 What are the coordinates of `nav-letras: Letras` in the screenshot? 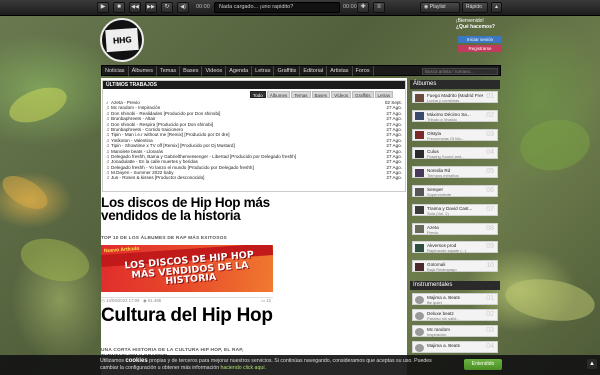 It's located at (263, 71).